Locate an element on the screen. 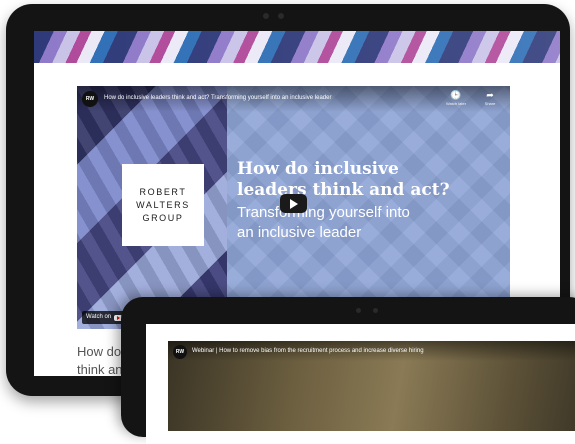 This screenshot has width=575, height=444. logo-line: WALTERS is located at coordinates (163, 204).